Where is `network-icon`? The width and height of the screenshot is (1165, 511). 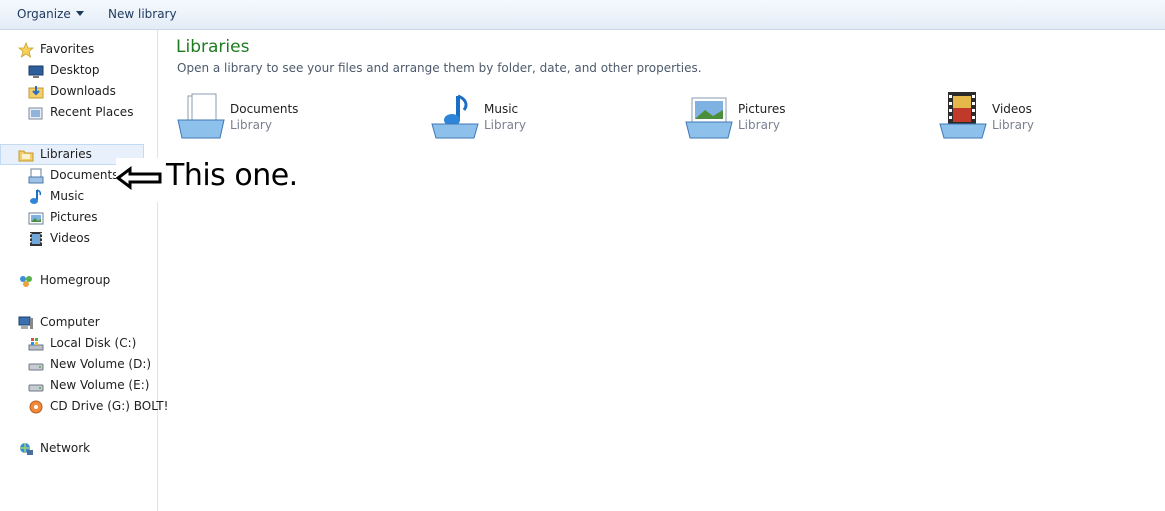
network-icon is located at coordinates (26, 449).